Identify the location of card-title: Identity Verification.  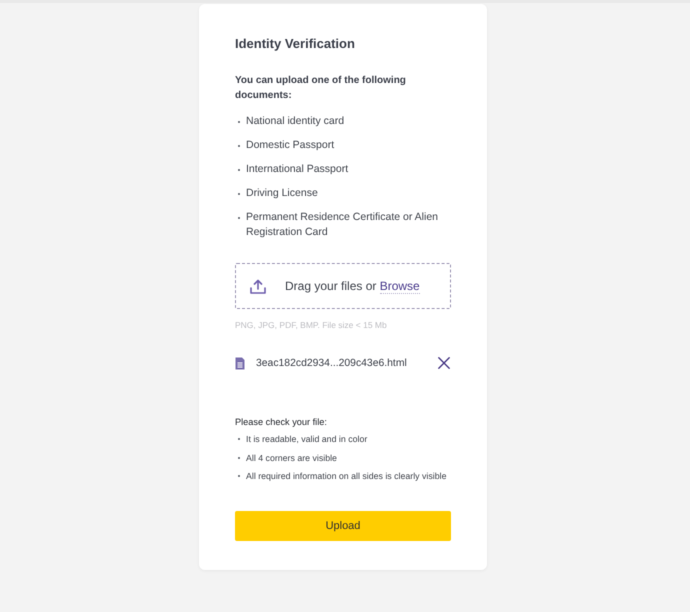
(295, 44).